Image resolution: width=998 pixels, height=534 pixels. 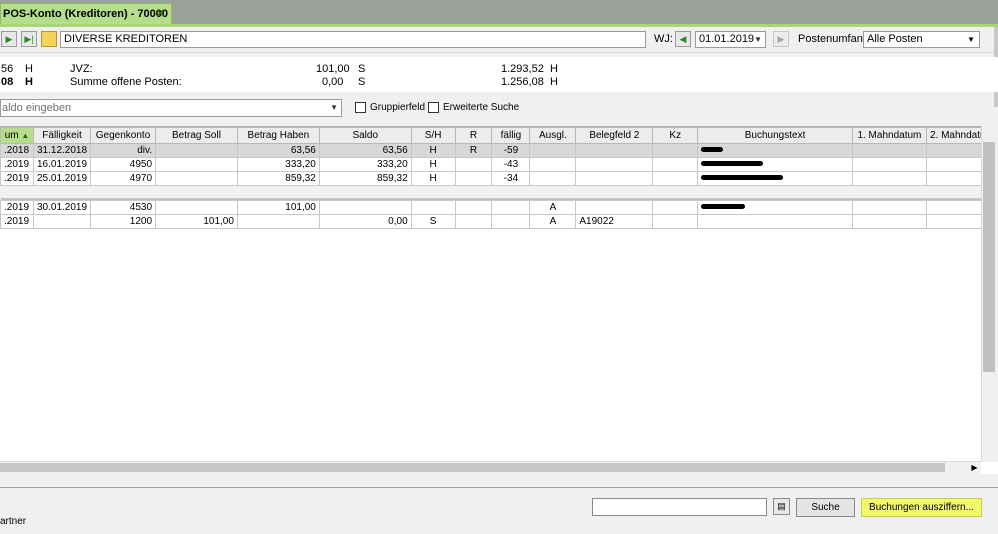 I want to click on cell-gegenkonto: 4530, so click(x=123, y=207).